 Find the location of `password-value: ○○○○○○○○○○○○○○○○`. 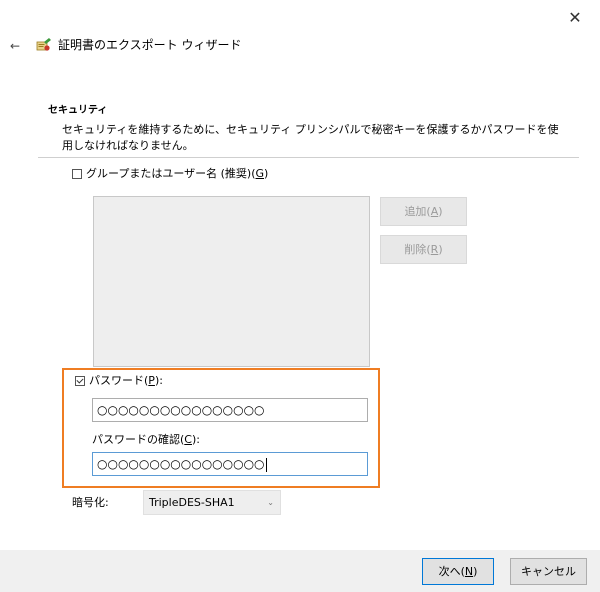

password-value: ○○○○○○○○○○○○○○○○ is located at coordinates (181, 410).